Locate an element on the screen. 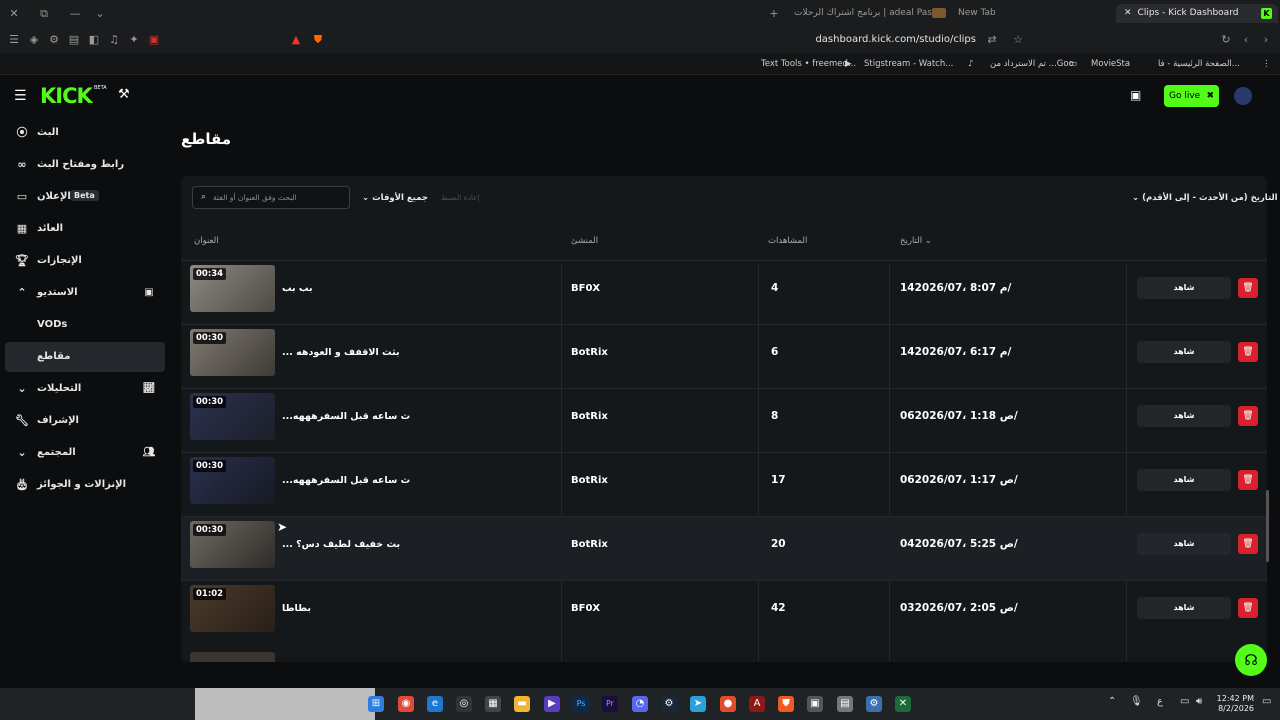 The image size is (1280, 720). tools-icon: ⚒ is located at coordinates (124, 94).